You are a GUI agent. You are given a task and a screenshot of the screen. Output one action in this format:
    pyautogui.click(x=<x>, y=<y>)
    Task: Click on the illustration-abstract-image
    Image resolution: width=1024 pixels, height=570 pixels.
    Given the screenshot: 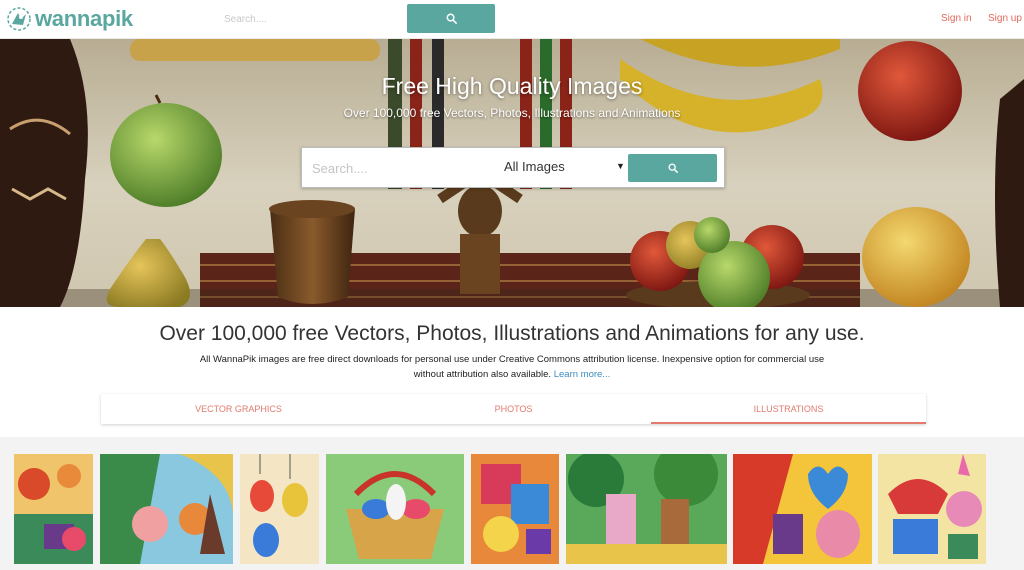 What is the action you would take?
    pyautogui.click(x=515, y=509)
    